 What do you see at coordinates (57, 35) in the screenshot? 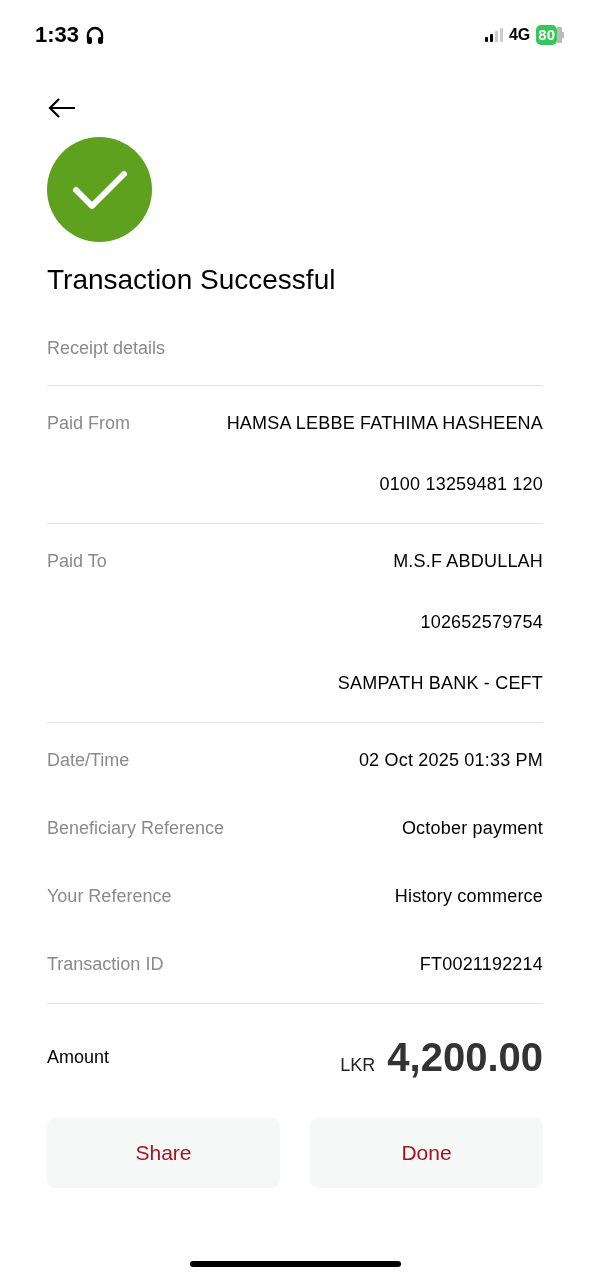
I see `clock-time: 1:33` at bounding box center [57, 35].